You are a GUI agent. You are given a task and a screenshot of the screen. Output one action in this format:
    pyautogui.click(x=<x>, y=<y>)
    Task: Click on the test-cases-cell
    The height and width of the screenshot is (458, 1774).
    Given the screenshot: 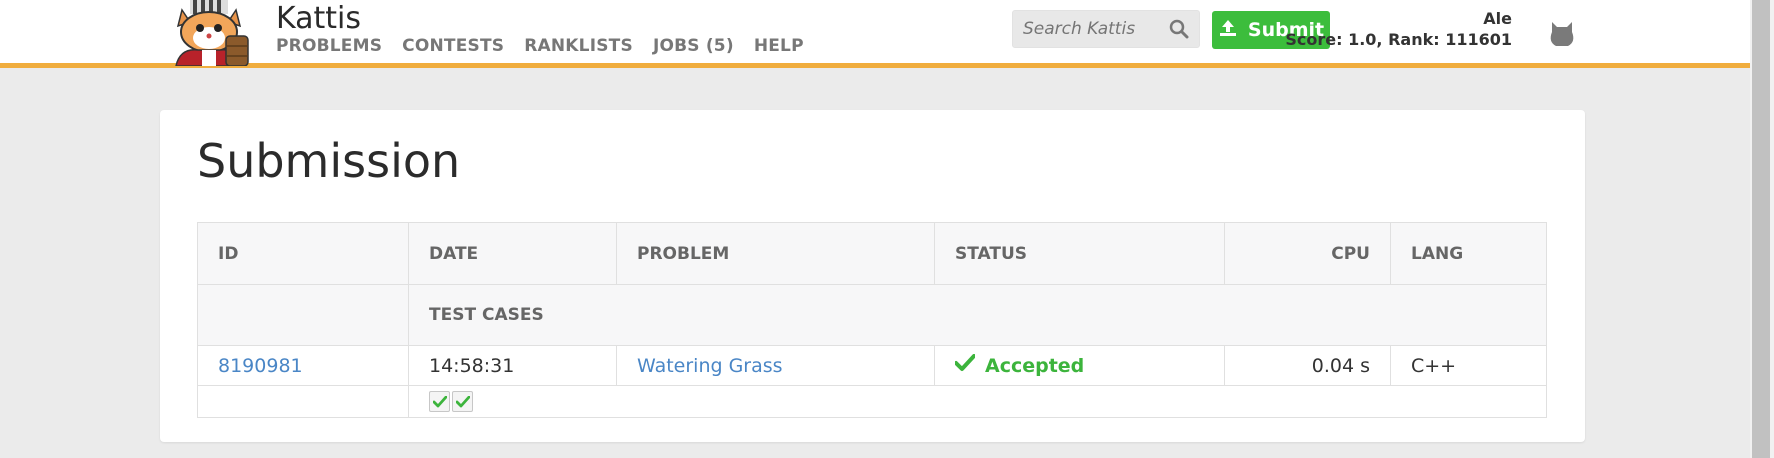 What is the action you would take?
    pyautogui.click(x=977, y=401)
    